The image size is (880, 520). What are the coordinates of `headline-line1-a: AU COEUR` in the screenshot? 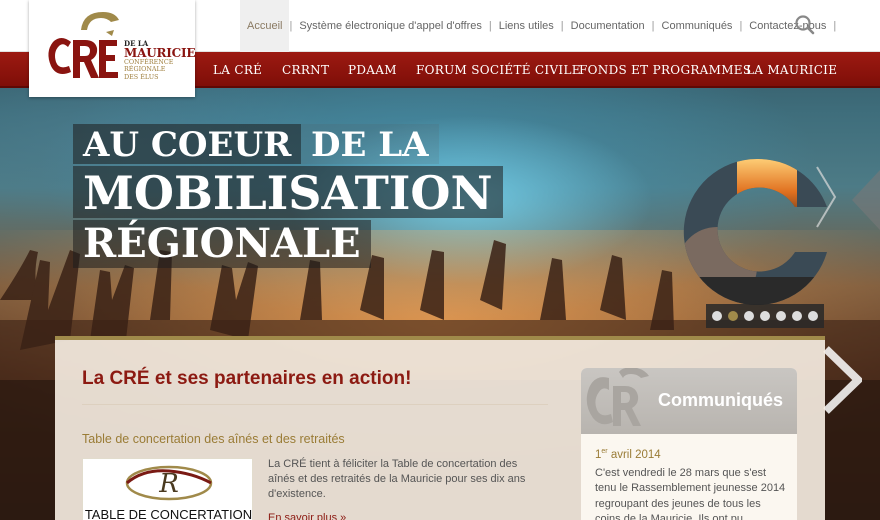 It's located at (187, 144).